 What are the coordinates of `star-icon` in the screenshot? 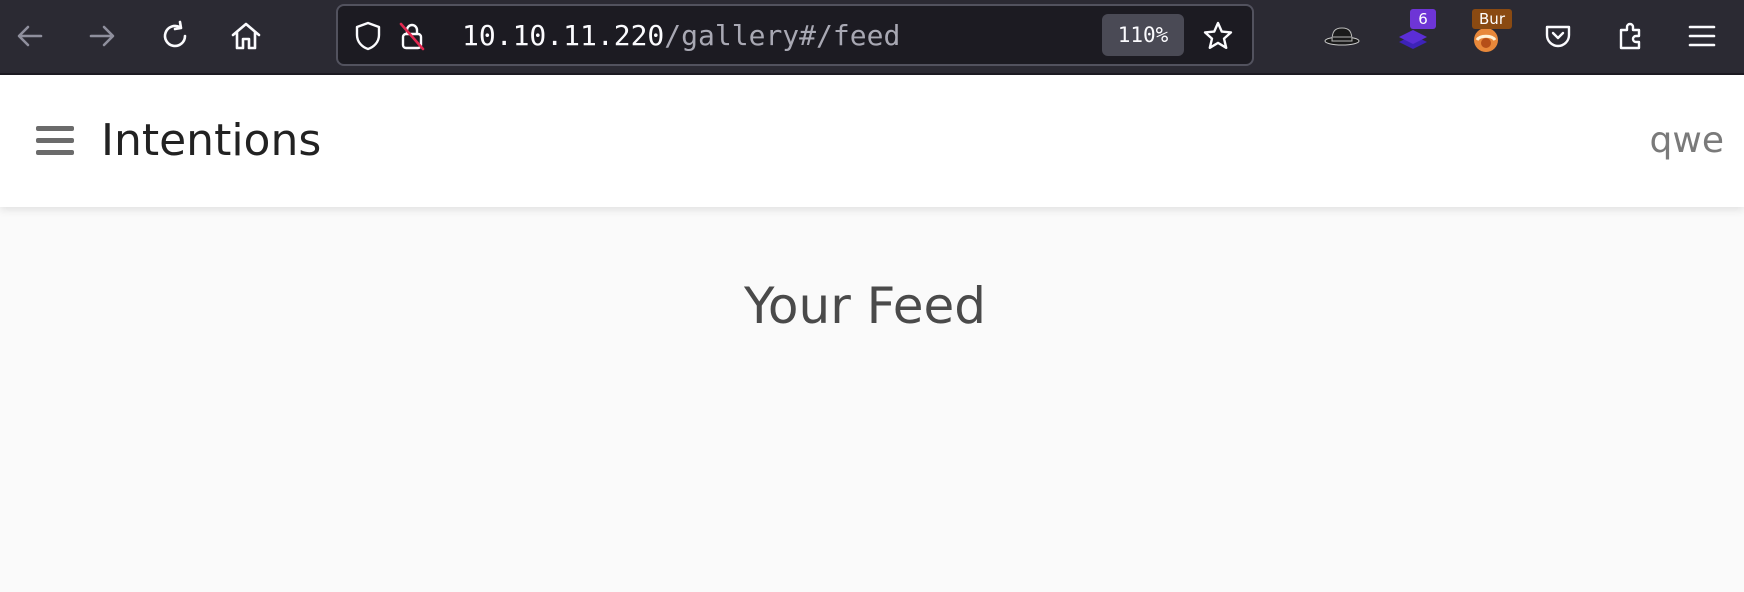 It's located at (1218, 36).